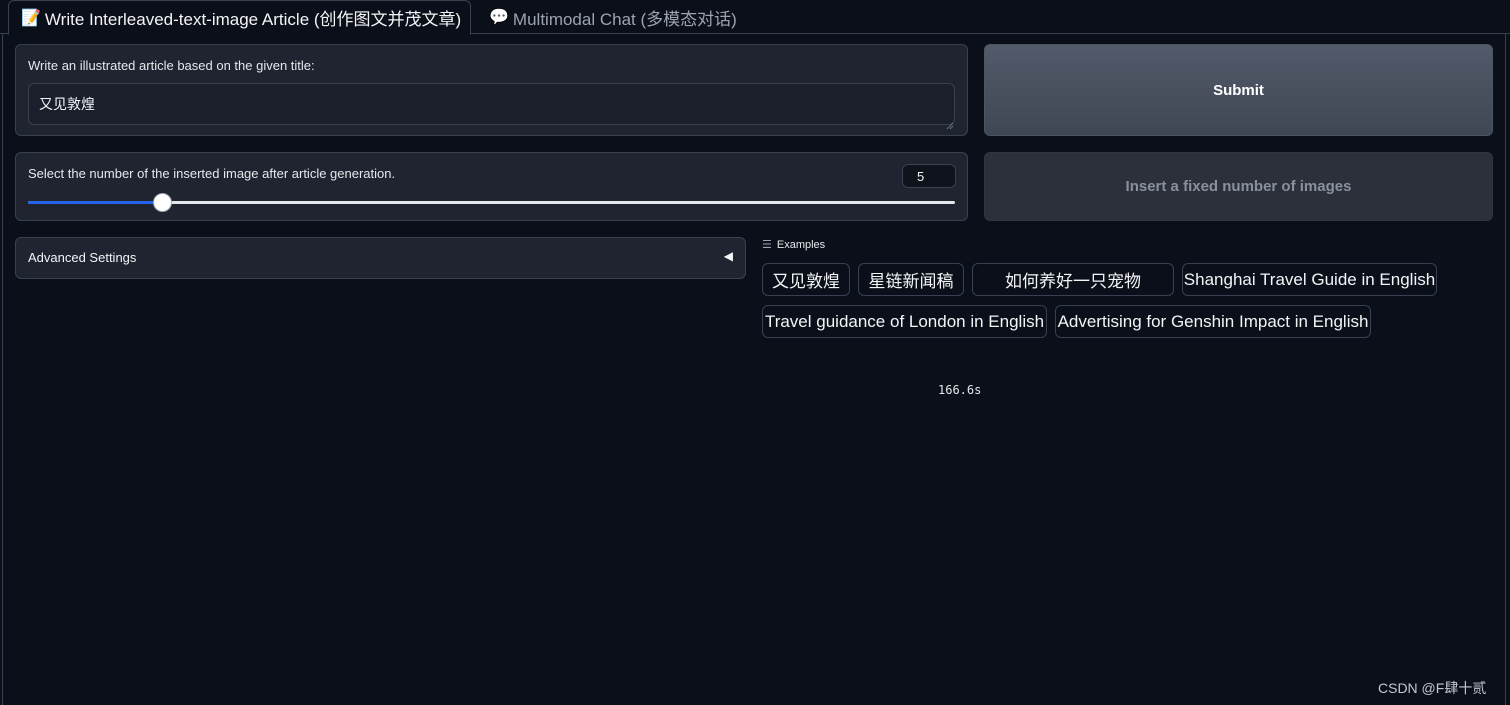  I want to click on resize-handle, so click(950, 123).